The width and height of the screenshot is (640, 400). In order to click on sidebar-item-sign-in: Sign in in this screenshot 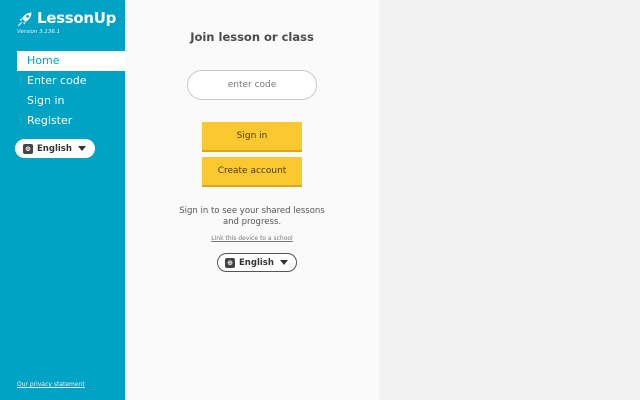, I will do `click(71, 101)`.